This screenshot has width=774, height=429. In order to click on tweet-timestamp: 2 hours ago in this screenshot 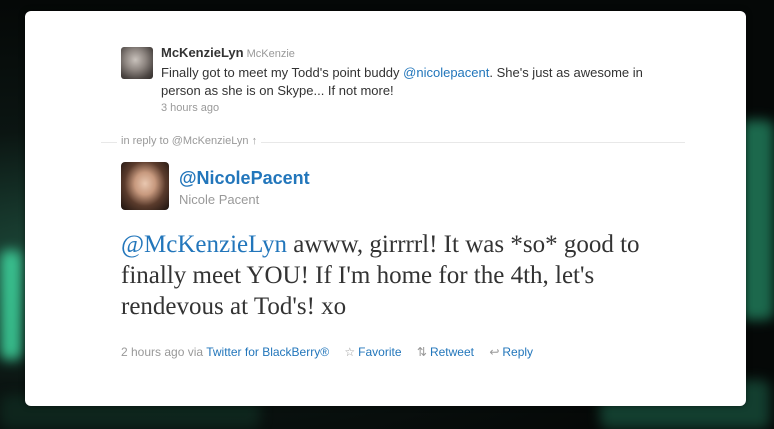, I will do `click(152, 352)`.